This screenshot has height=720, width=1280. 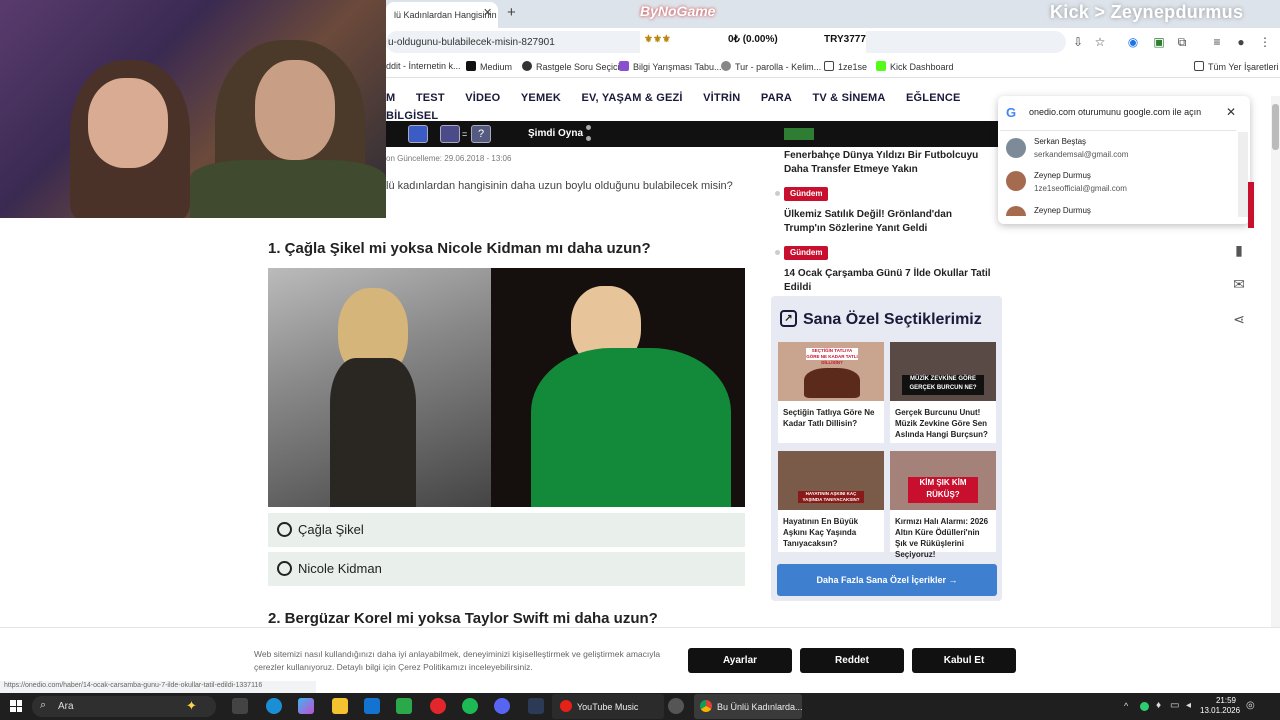 I want to click on sparkle-icon: ✦, so click(x=191, y=705).